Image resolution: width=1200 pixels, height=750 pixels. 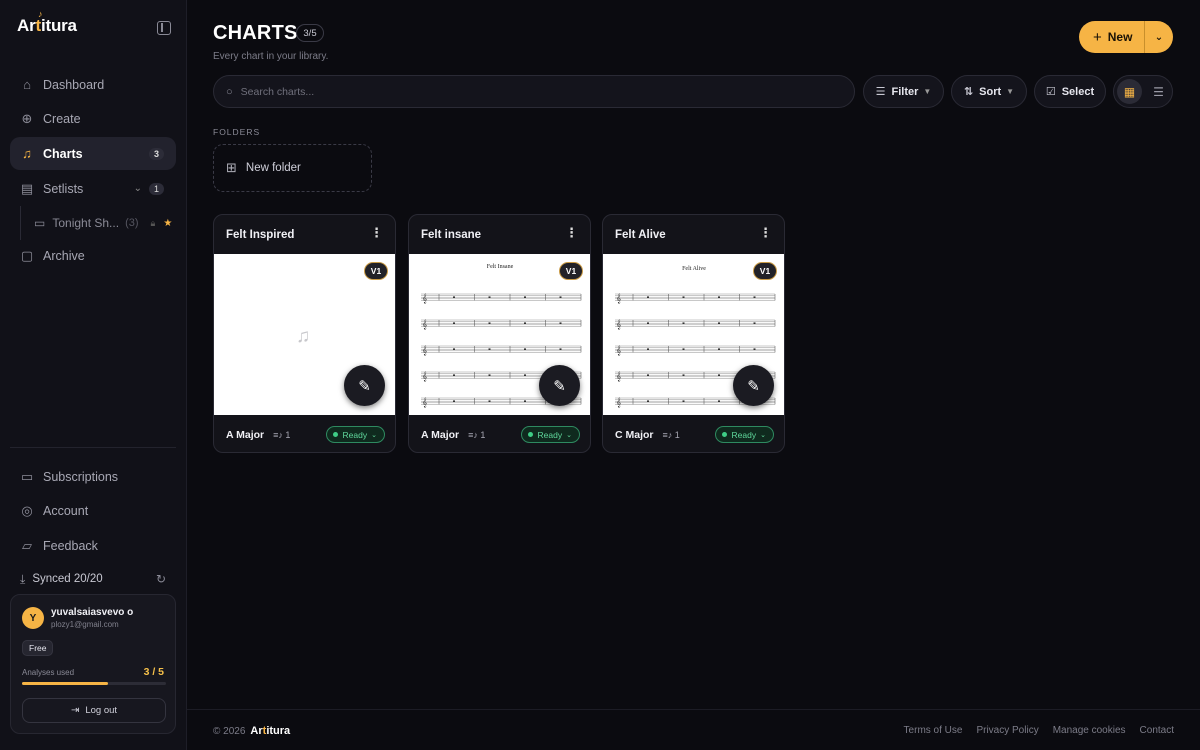 I want to click on brand-name-suffix: itura, so click(x=278, y=731).